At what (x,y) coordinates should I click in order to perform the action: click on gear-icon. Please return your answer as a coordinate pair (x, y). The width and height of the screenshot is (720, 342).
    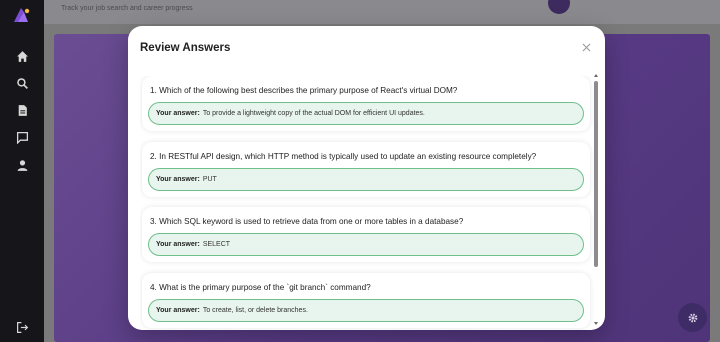
    Looking at the image, I should click on (692, 317).